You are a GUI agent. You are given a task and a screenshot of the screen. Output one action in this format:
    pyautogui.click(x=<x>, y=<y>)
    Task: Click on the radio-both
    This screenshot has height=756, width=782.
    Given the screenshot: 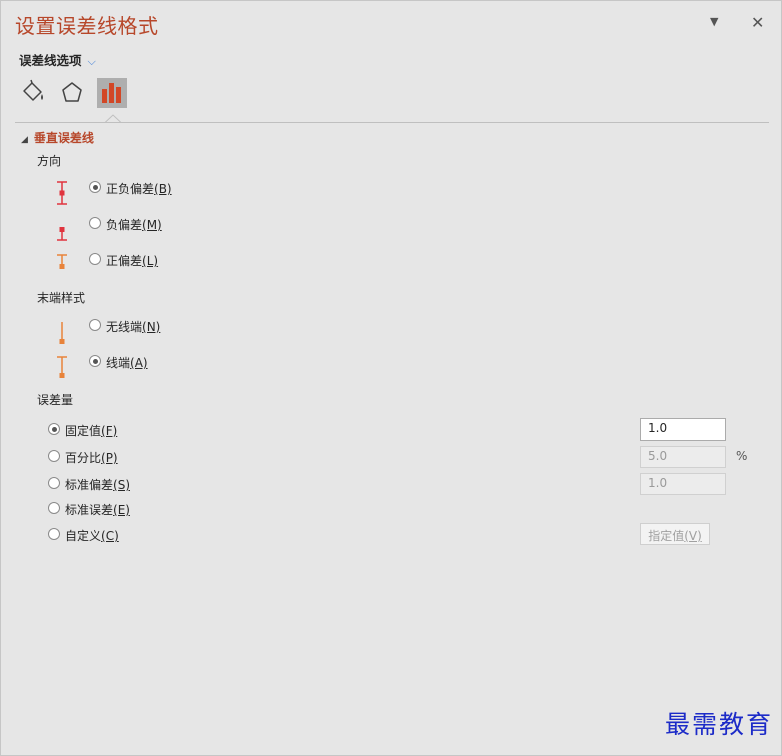 What is the action you would take?
    pyautogui.click(x=95, y=187)
    